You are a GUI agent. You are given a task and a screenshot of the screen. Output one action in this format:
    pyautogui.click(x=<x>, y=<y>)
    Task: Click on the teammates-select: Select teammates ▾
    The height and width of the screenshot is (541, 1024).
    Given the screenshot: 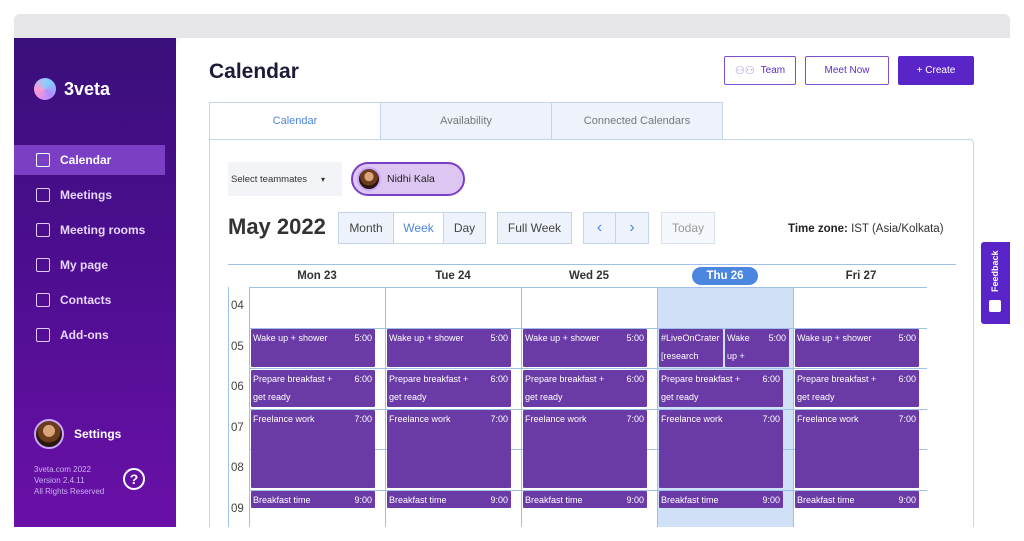 What is the action you would take?
    pyautogui.click(x=285, y=179)
    